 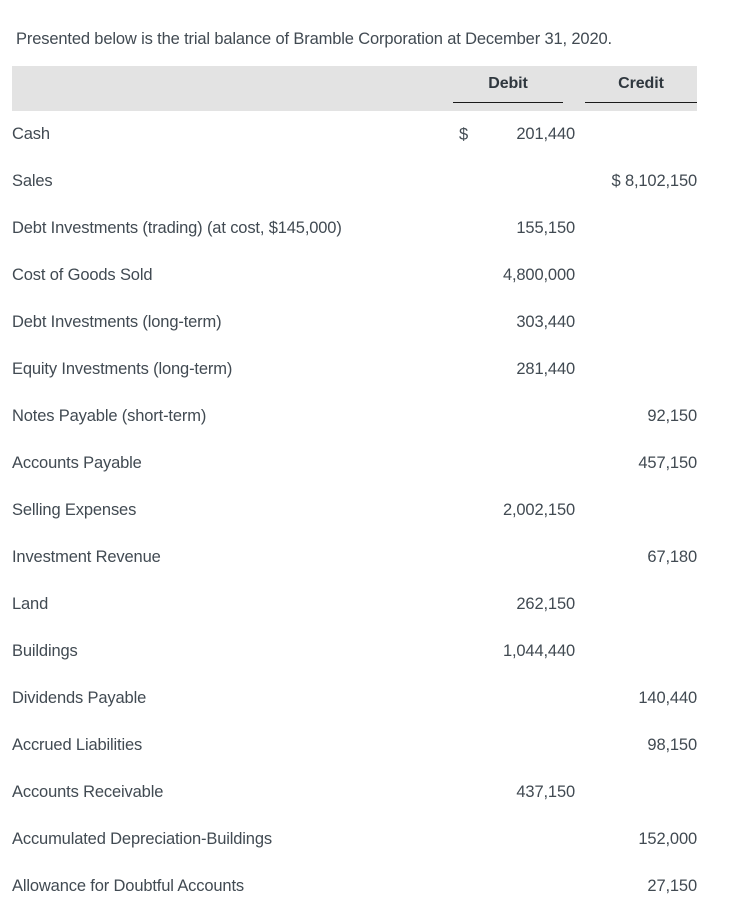 What do you see at coordinates (354, 792) in the screenshot?
I see `table-row: Accounts Receivable 437,150` at bounding box center [354, 792].